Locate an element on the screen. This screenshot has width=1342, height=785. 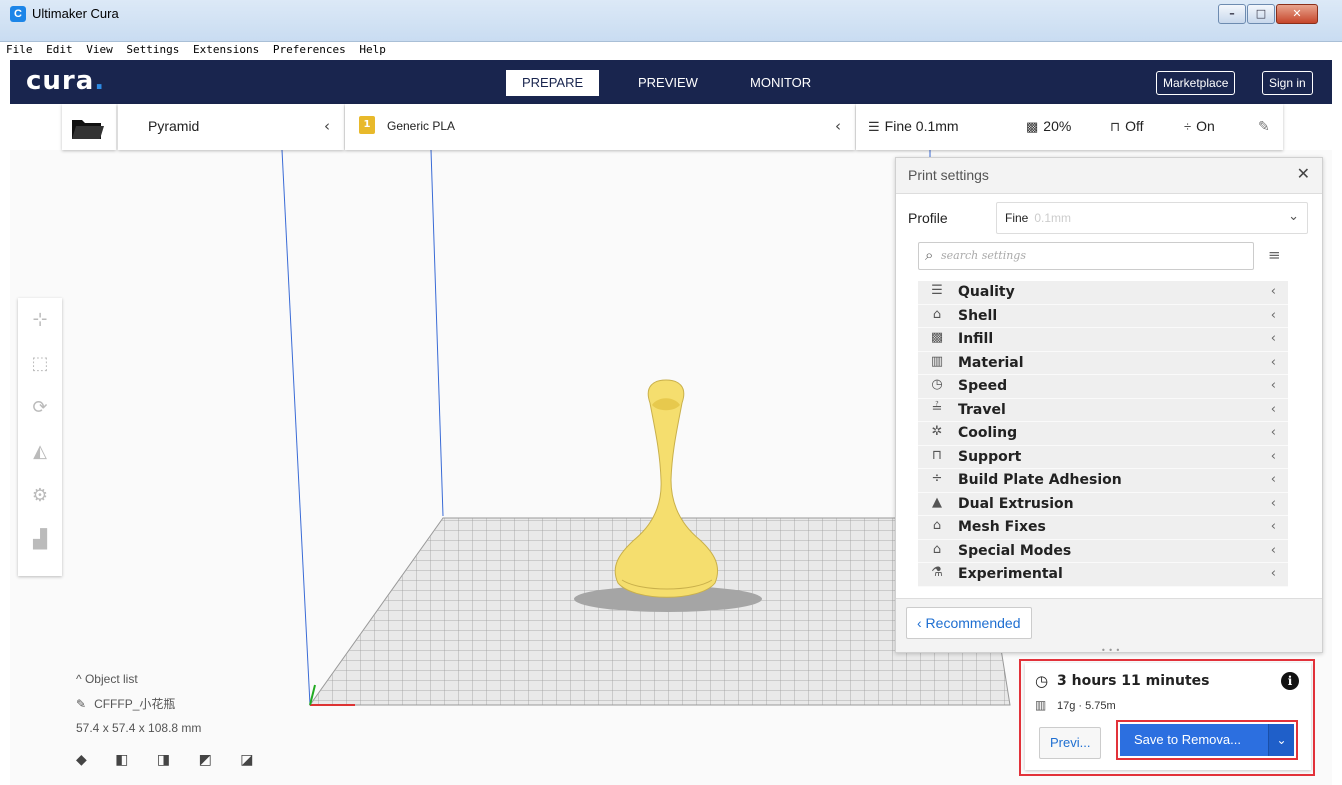
category-experimental: ⚗ Experimental ‹ is located at coordinates (1103, 575).